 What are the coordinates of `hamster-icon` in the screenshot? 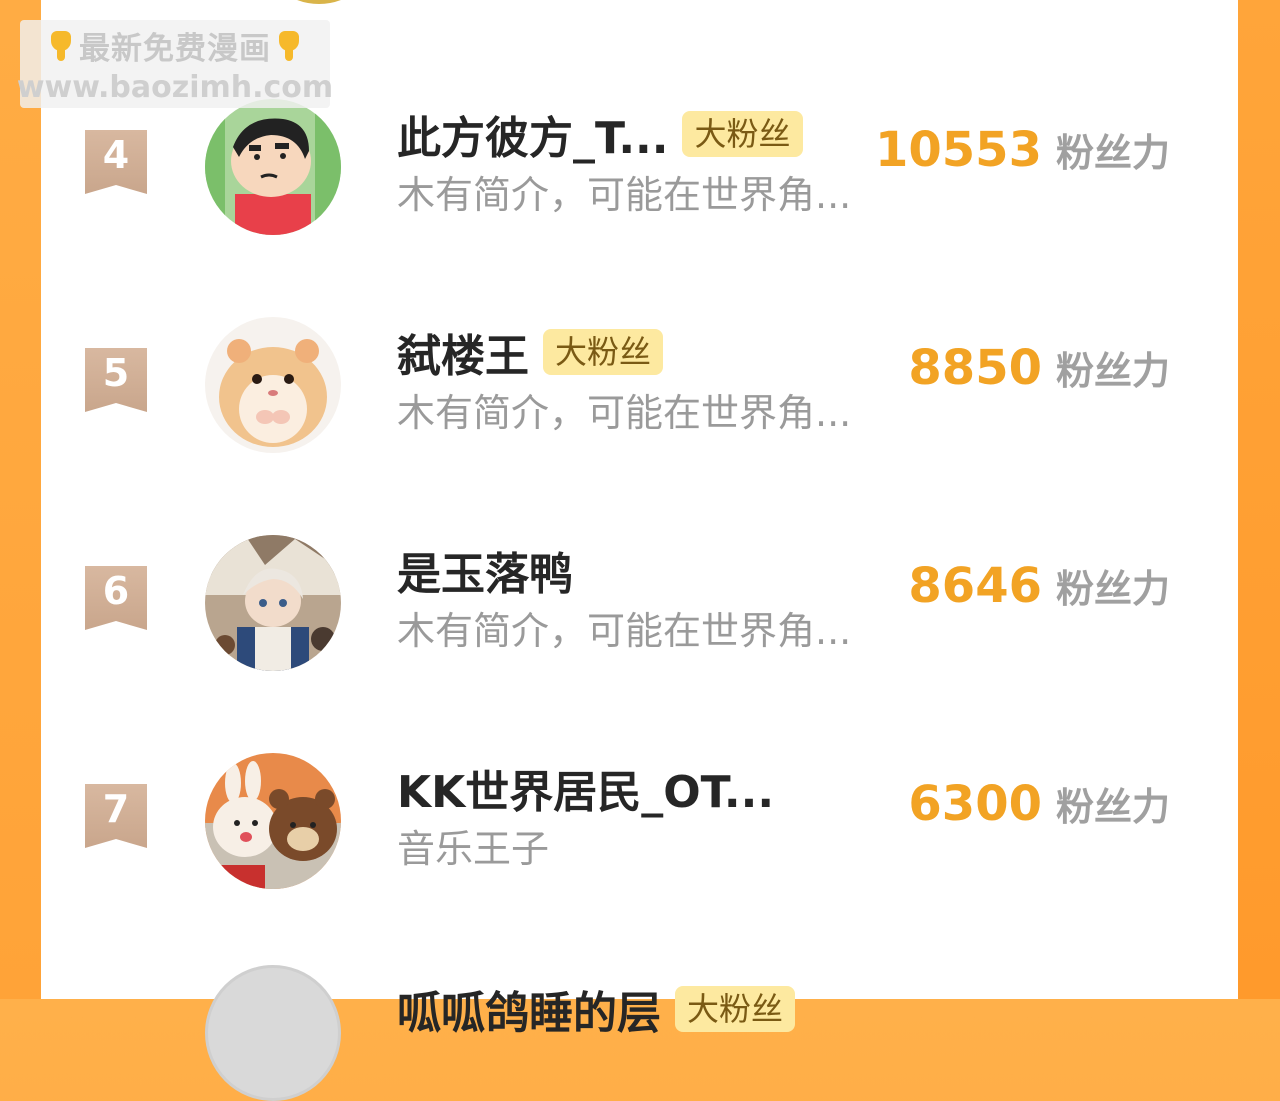 It's located at (273, 385).